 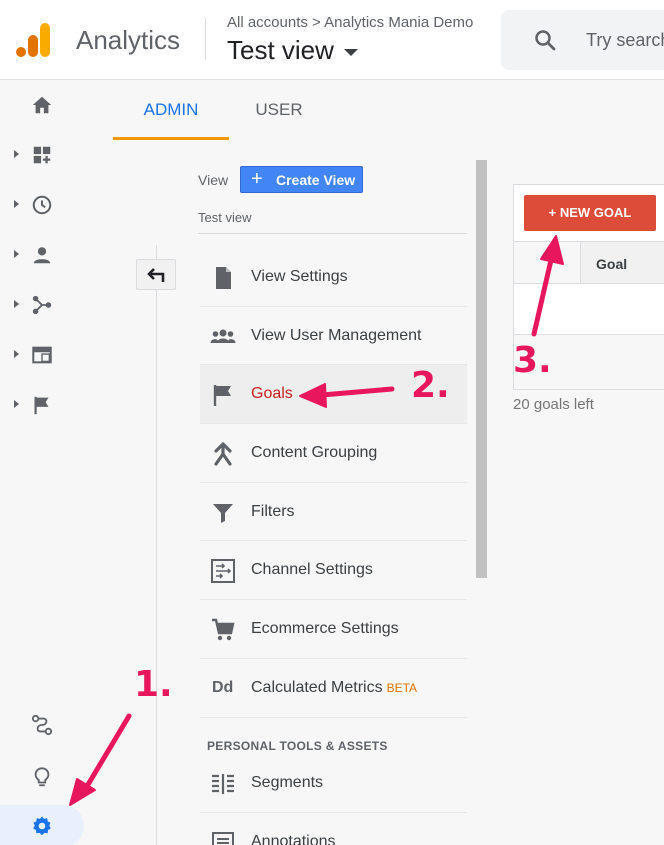 What do you see at coordinates (333, 512) in the screenshot?
I see `menu-item-filters: Filters` at bounding box center [333, 512].